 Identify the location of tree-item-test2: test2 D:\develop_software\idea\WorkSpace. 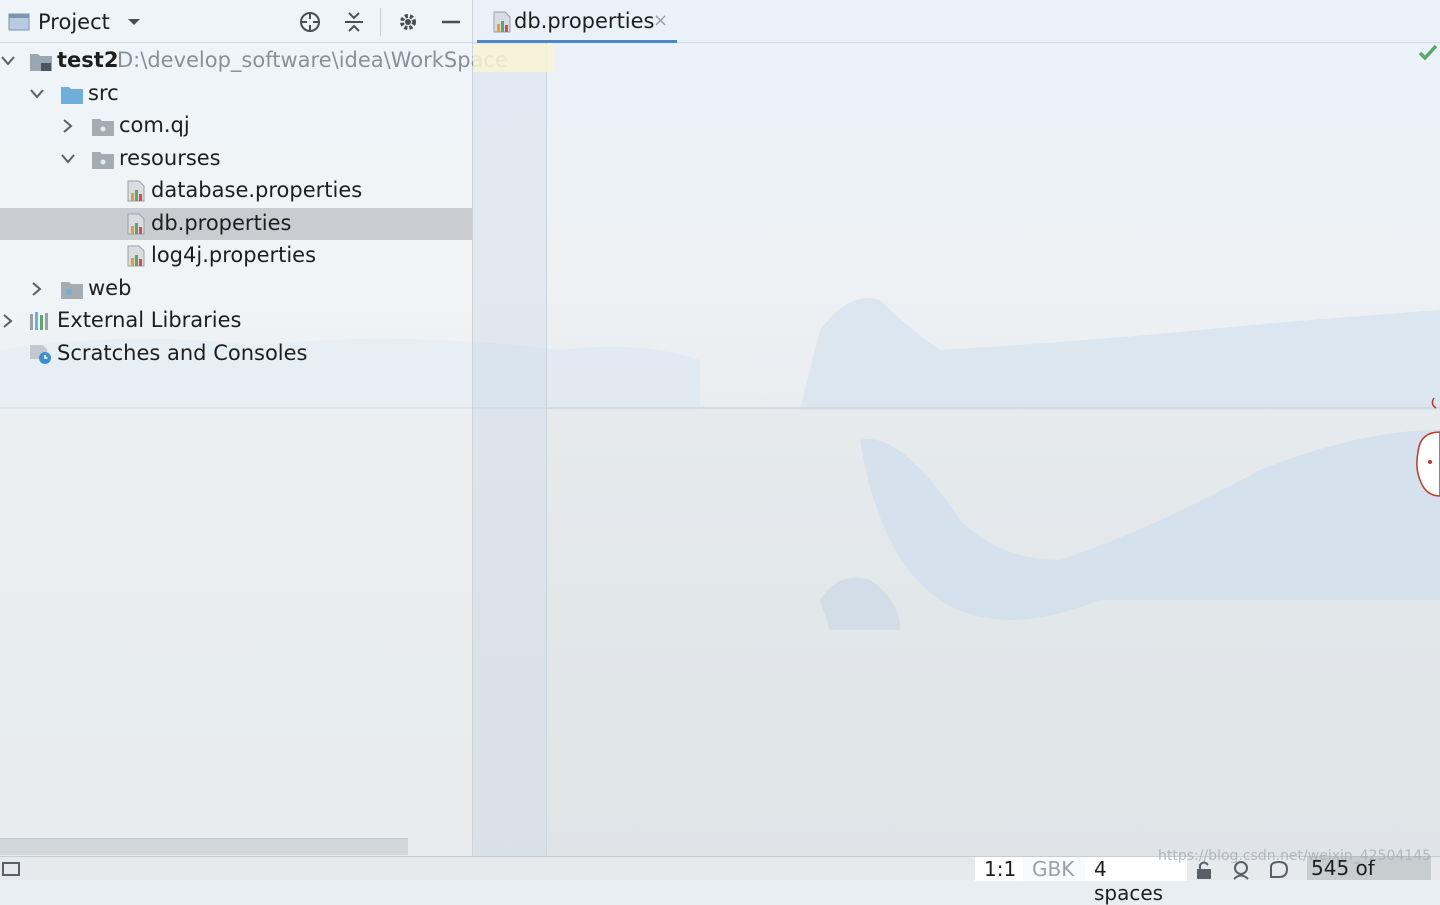
(254, 61).